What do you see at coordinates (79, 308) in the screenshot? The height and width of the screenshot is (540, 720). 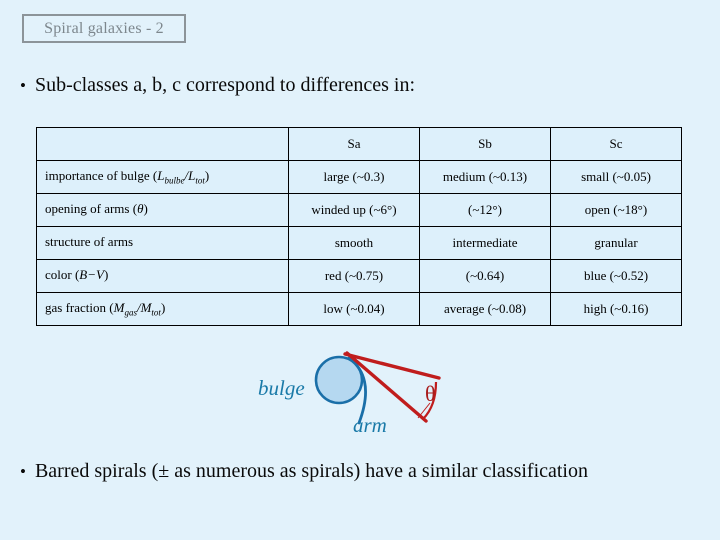 I see `row-label-text: gas fraction (` at bounding box center [79, 308].